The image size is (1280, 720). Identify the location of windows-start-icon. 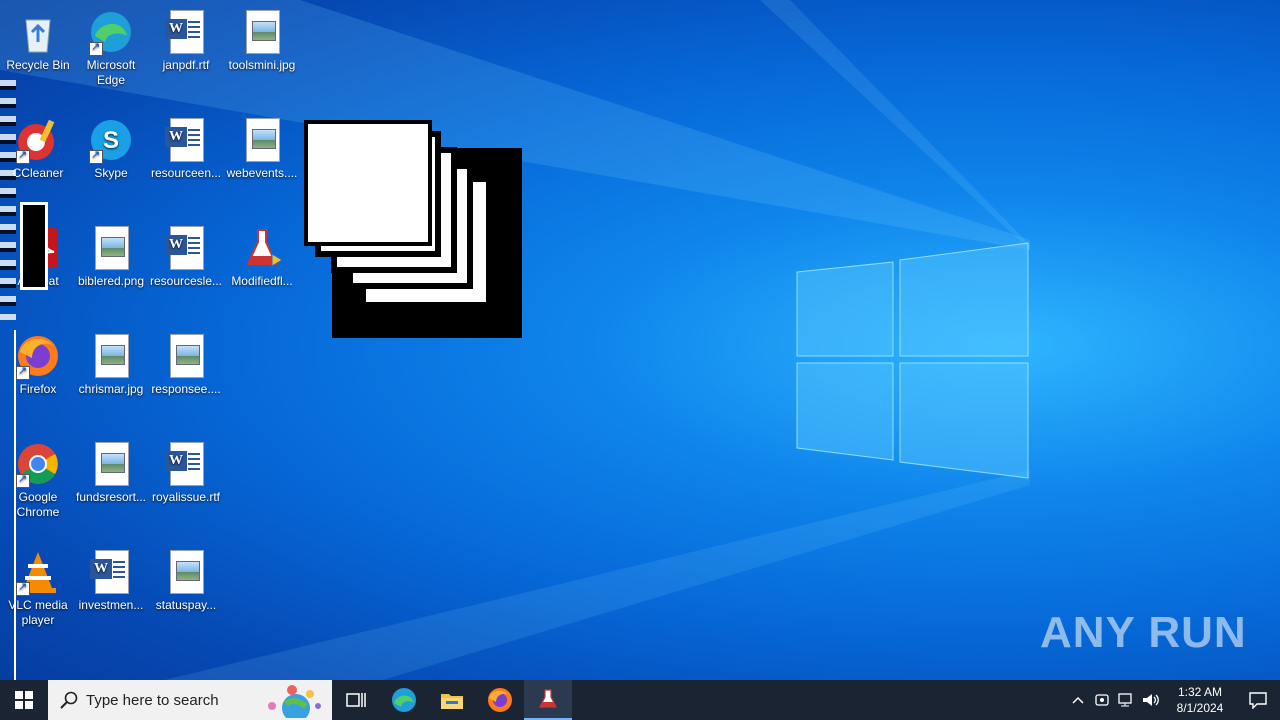
(24, 700).